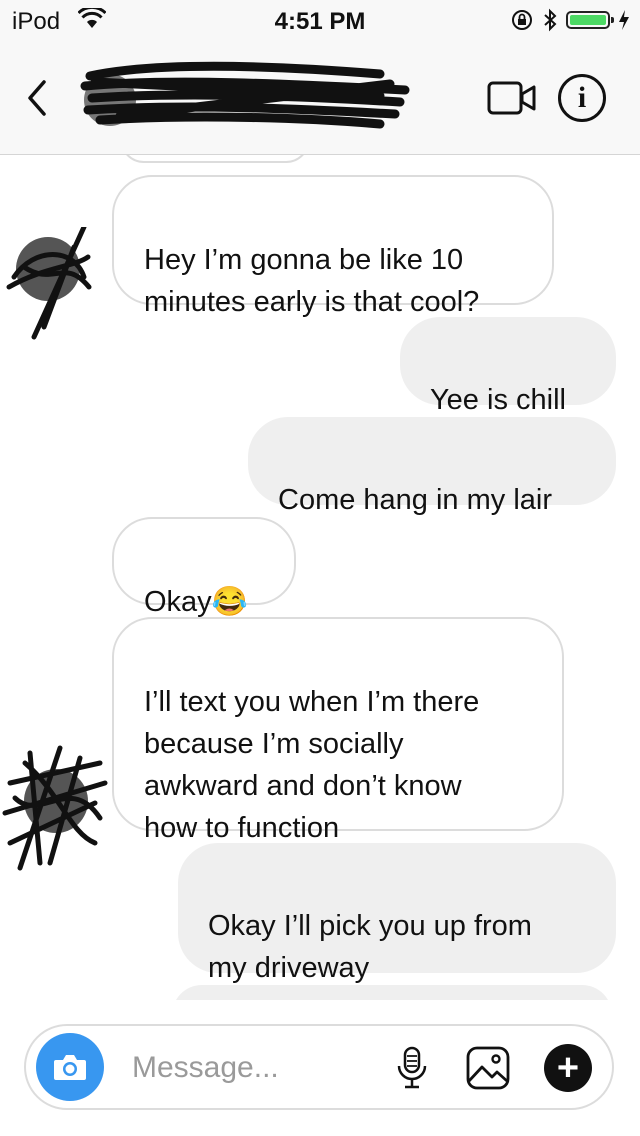 The height and width of the screenshot is (1136, 640). What do you see at coordinates (178, 602) in the screenshot?
I see `message-text: Okay` at bounding box center [178, 602].